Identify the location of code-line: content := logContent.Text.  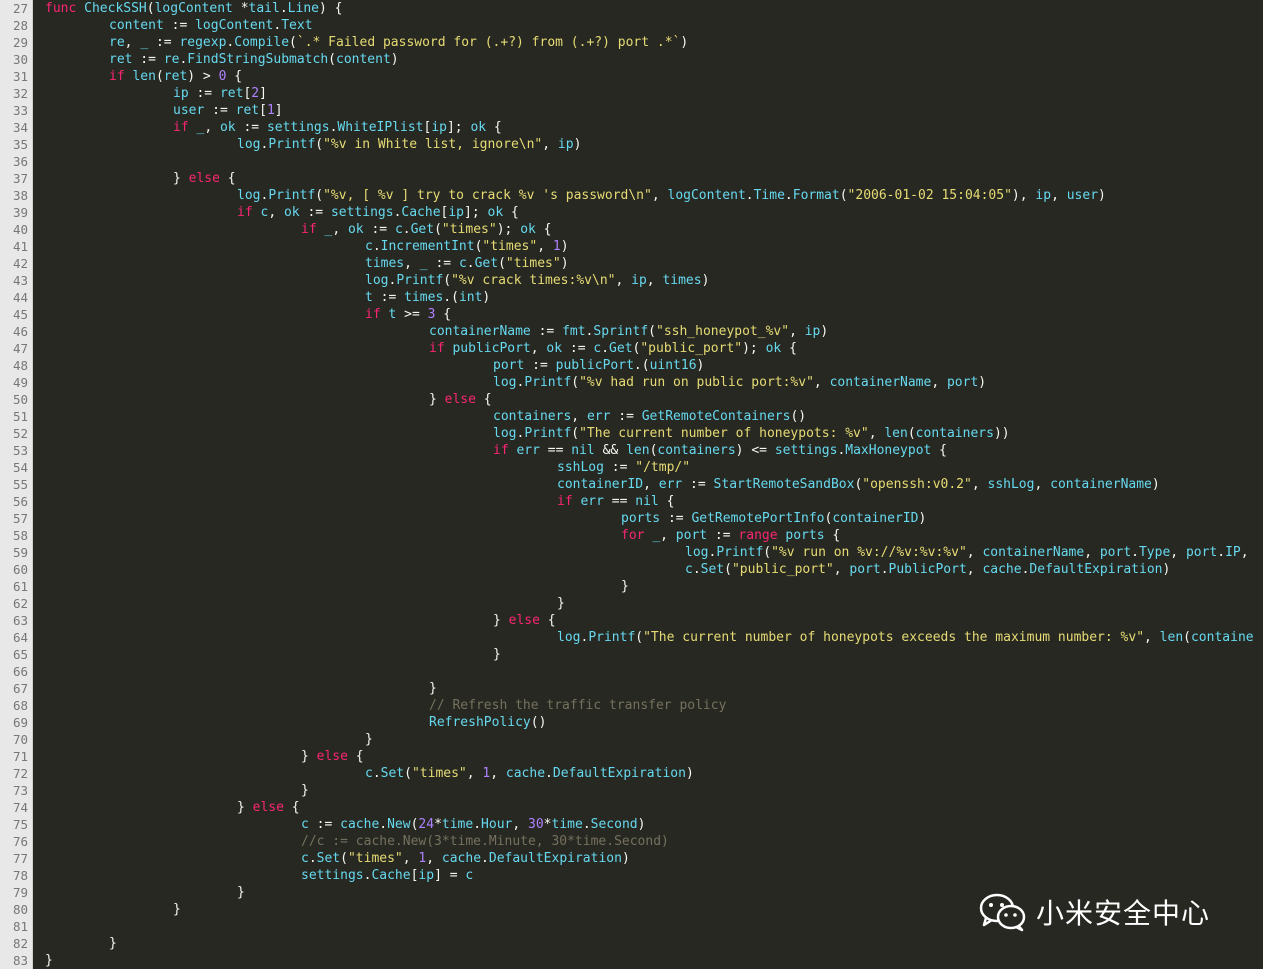
(211, 25).